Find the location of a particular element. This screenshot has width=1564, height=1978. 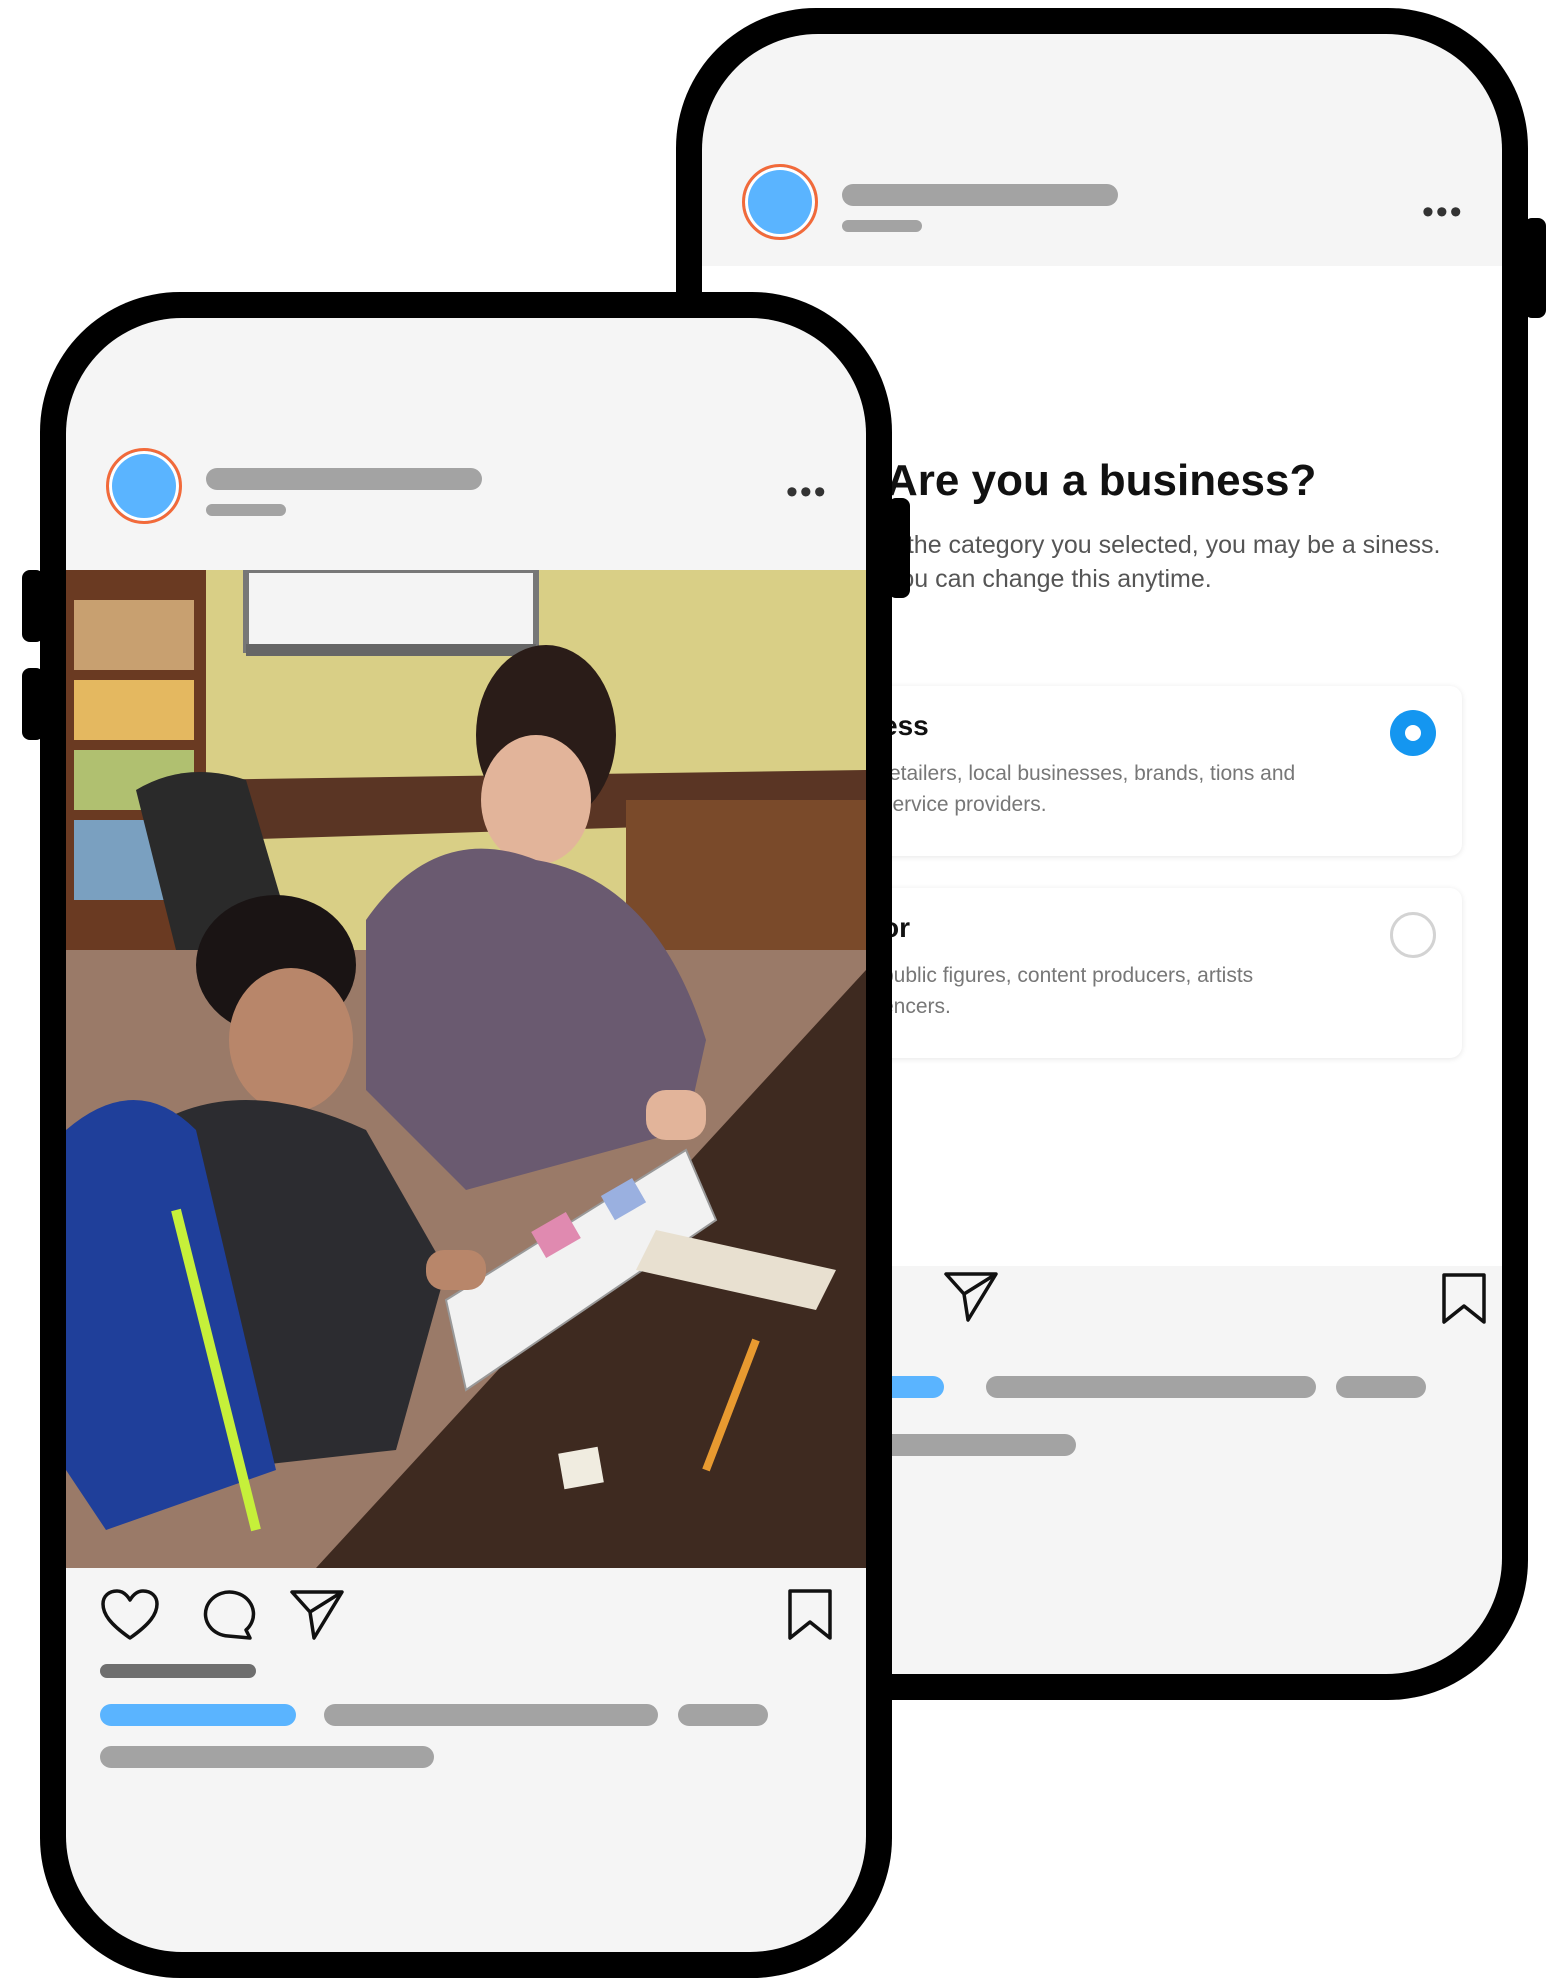

radio-unselected is located at coordinates (1413, 935).